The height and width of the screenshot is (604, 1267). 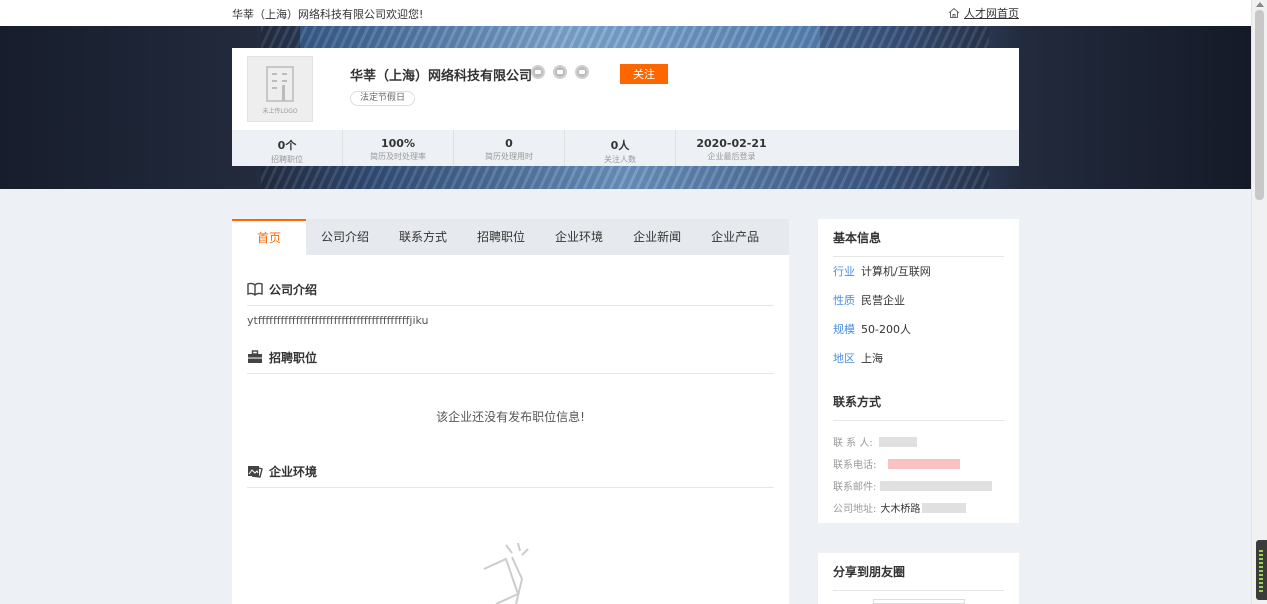 What do you see at coordinates (293, 471) in the screenshot?
I see `section-title: 企业环境` at bounding box center [293, 471].